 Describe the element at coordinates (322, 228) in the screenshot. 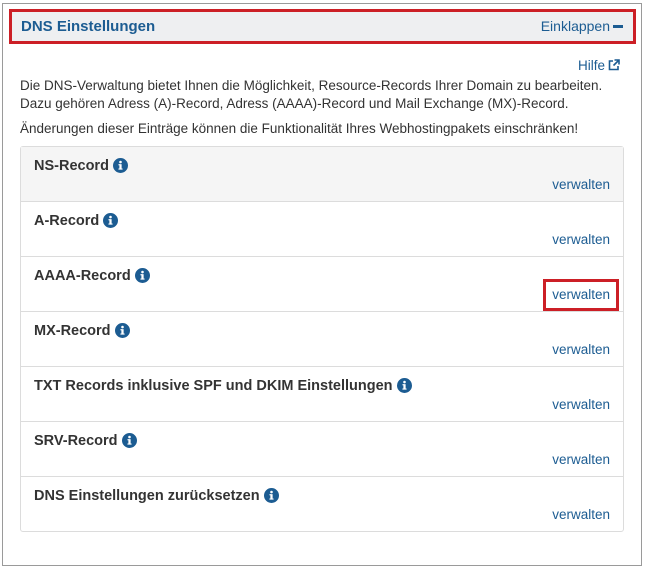

I see `record-item: A-Record verwalten` at that location.